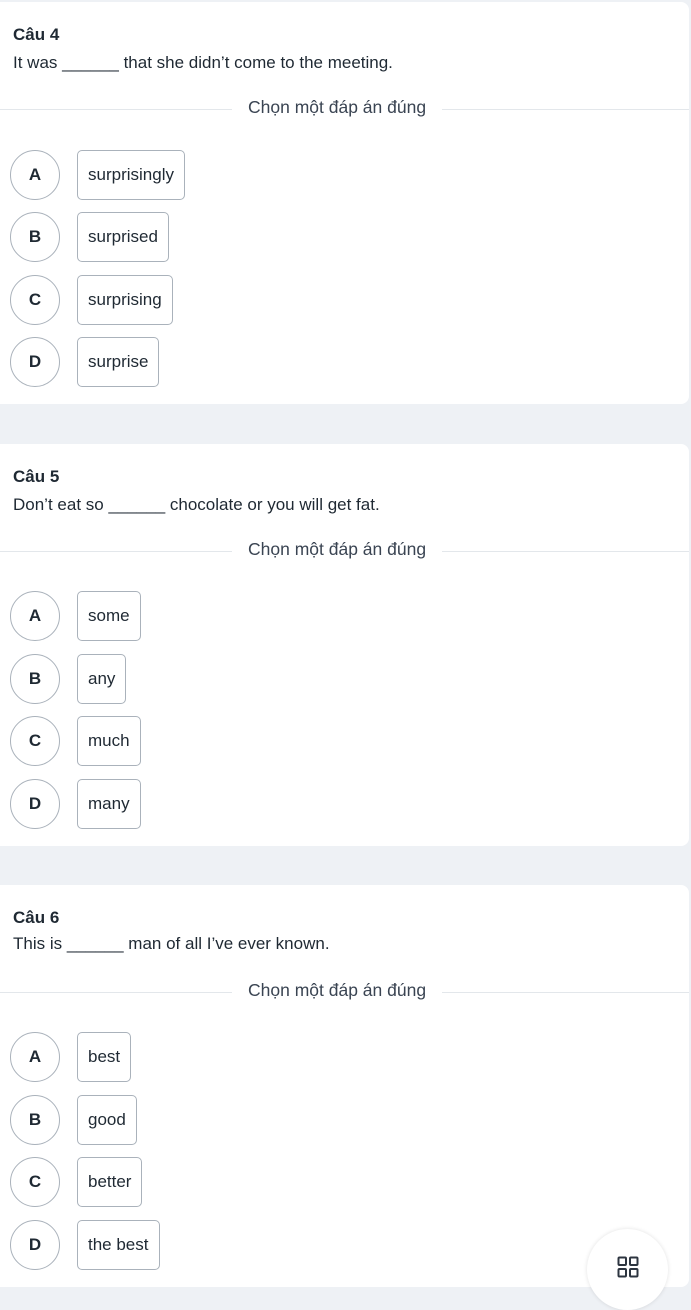  Describe the element at coordinates (36, 917) in the screenshot. I see `question-title: Câu 6` at that location.